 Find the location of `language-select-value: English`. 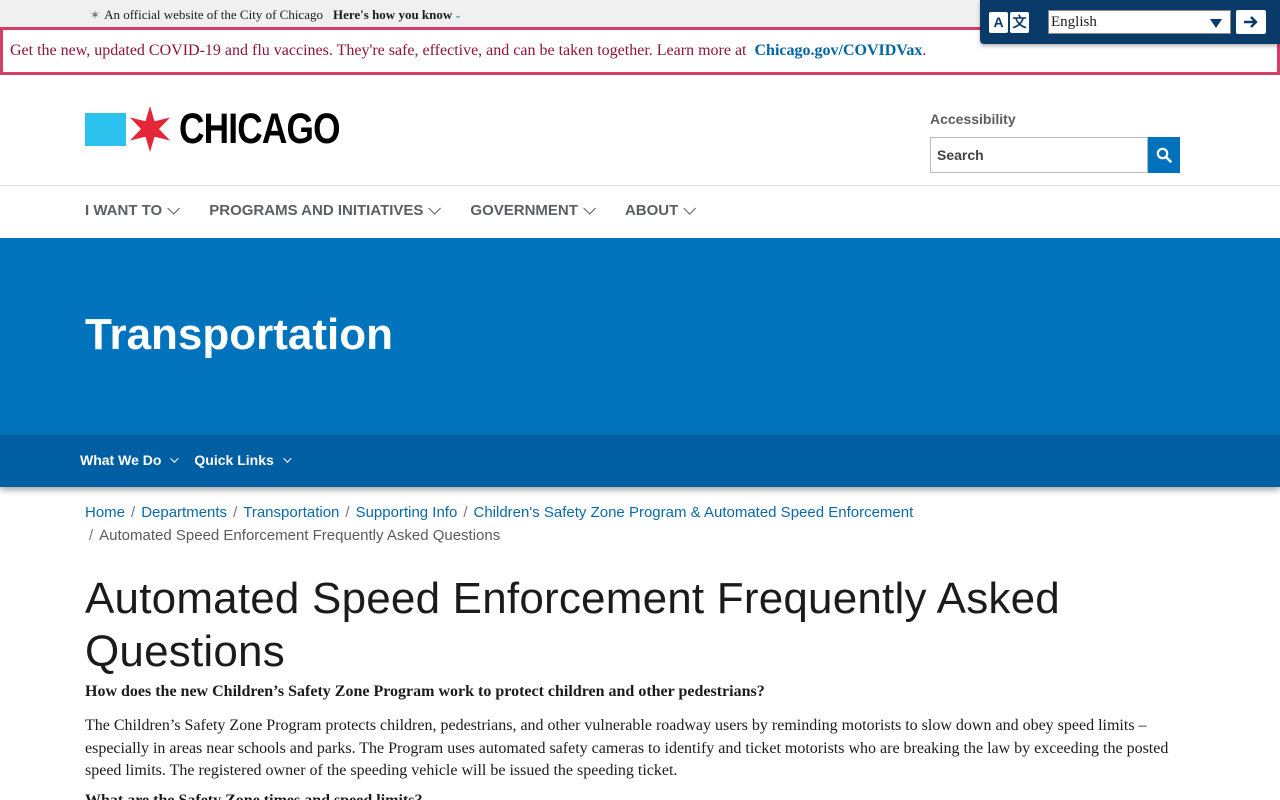

language-select-value: English is located at coordinates (1074, 21).